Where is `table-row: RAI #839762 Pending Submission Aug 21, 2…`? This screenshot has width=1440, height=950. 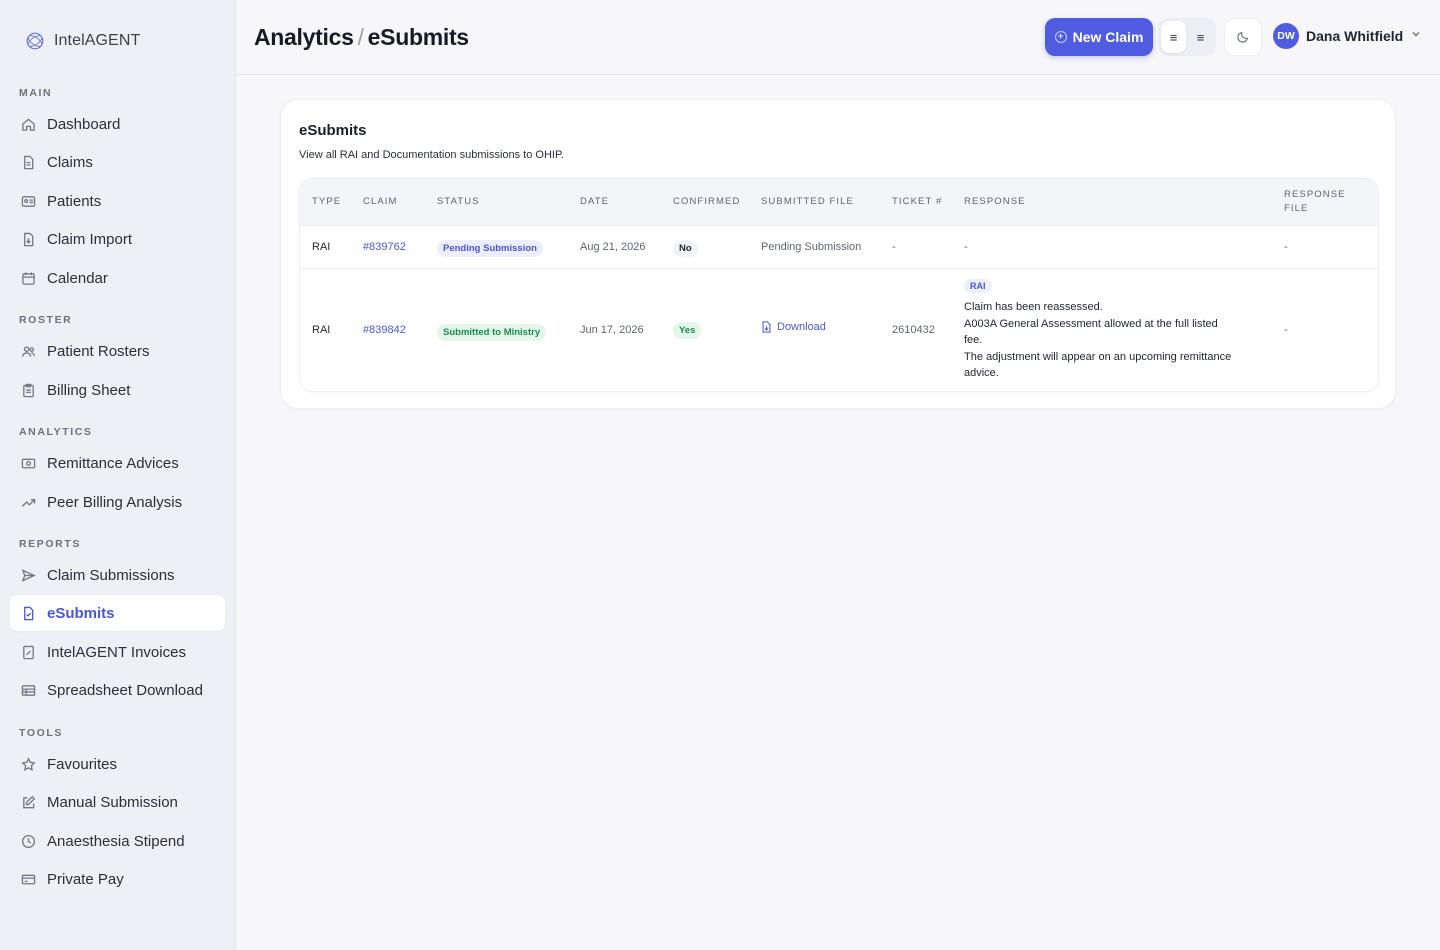
table-row: RAI #839762 Pending Submission Aug 21, 2… is located at coordinates (839, 247).